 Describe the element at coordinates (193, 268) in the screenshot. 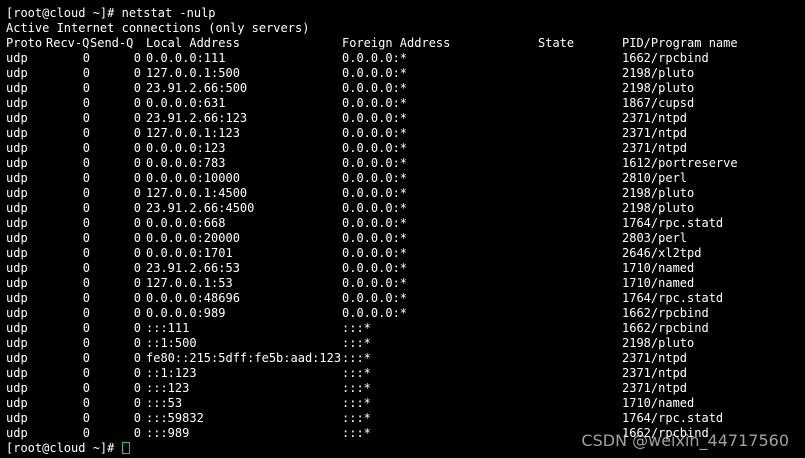

I see `cell-local-address: 23.91.2.66:53` at that location.